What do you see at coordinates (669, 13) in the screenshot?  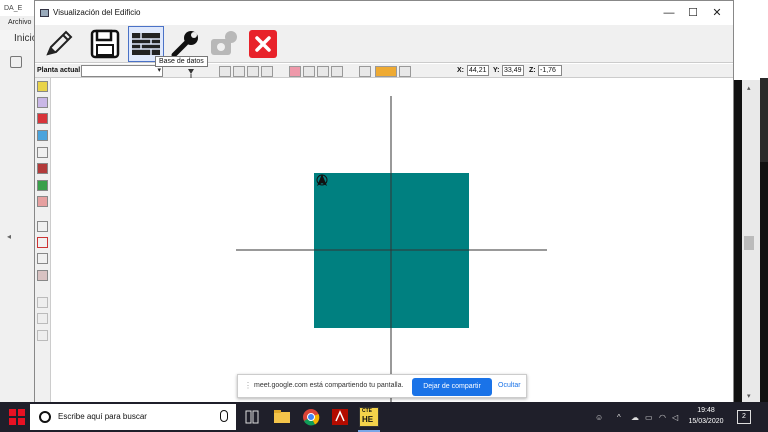 I see `minimize-button: —` at bounding box center [669, 13].